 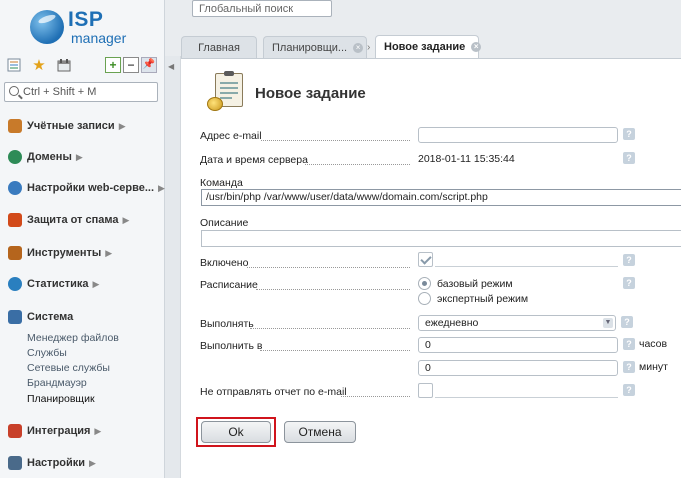 What do you see at coordinates (227, 92) in the screenshot?
I see `task-clipboard-icon` at bounding box center [227, 92].